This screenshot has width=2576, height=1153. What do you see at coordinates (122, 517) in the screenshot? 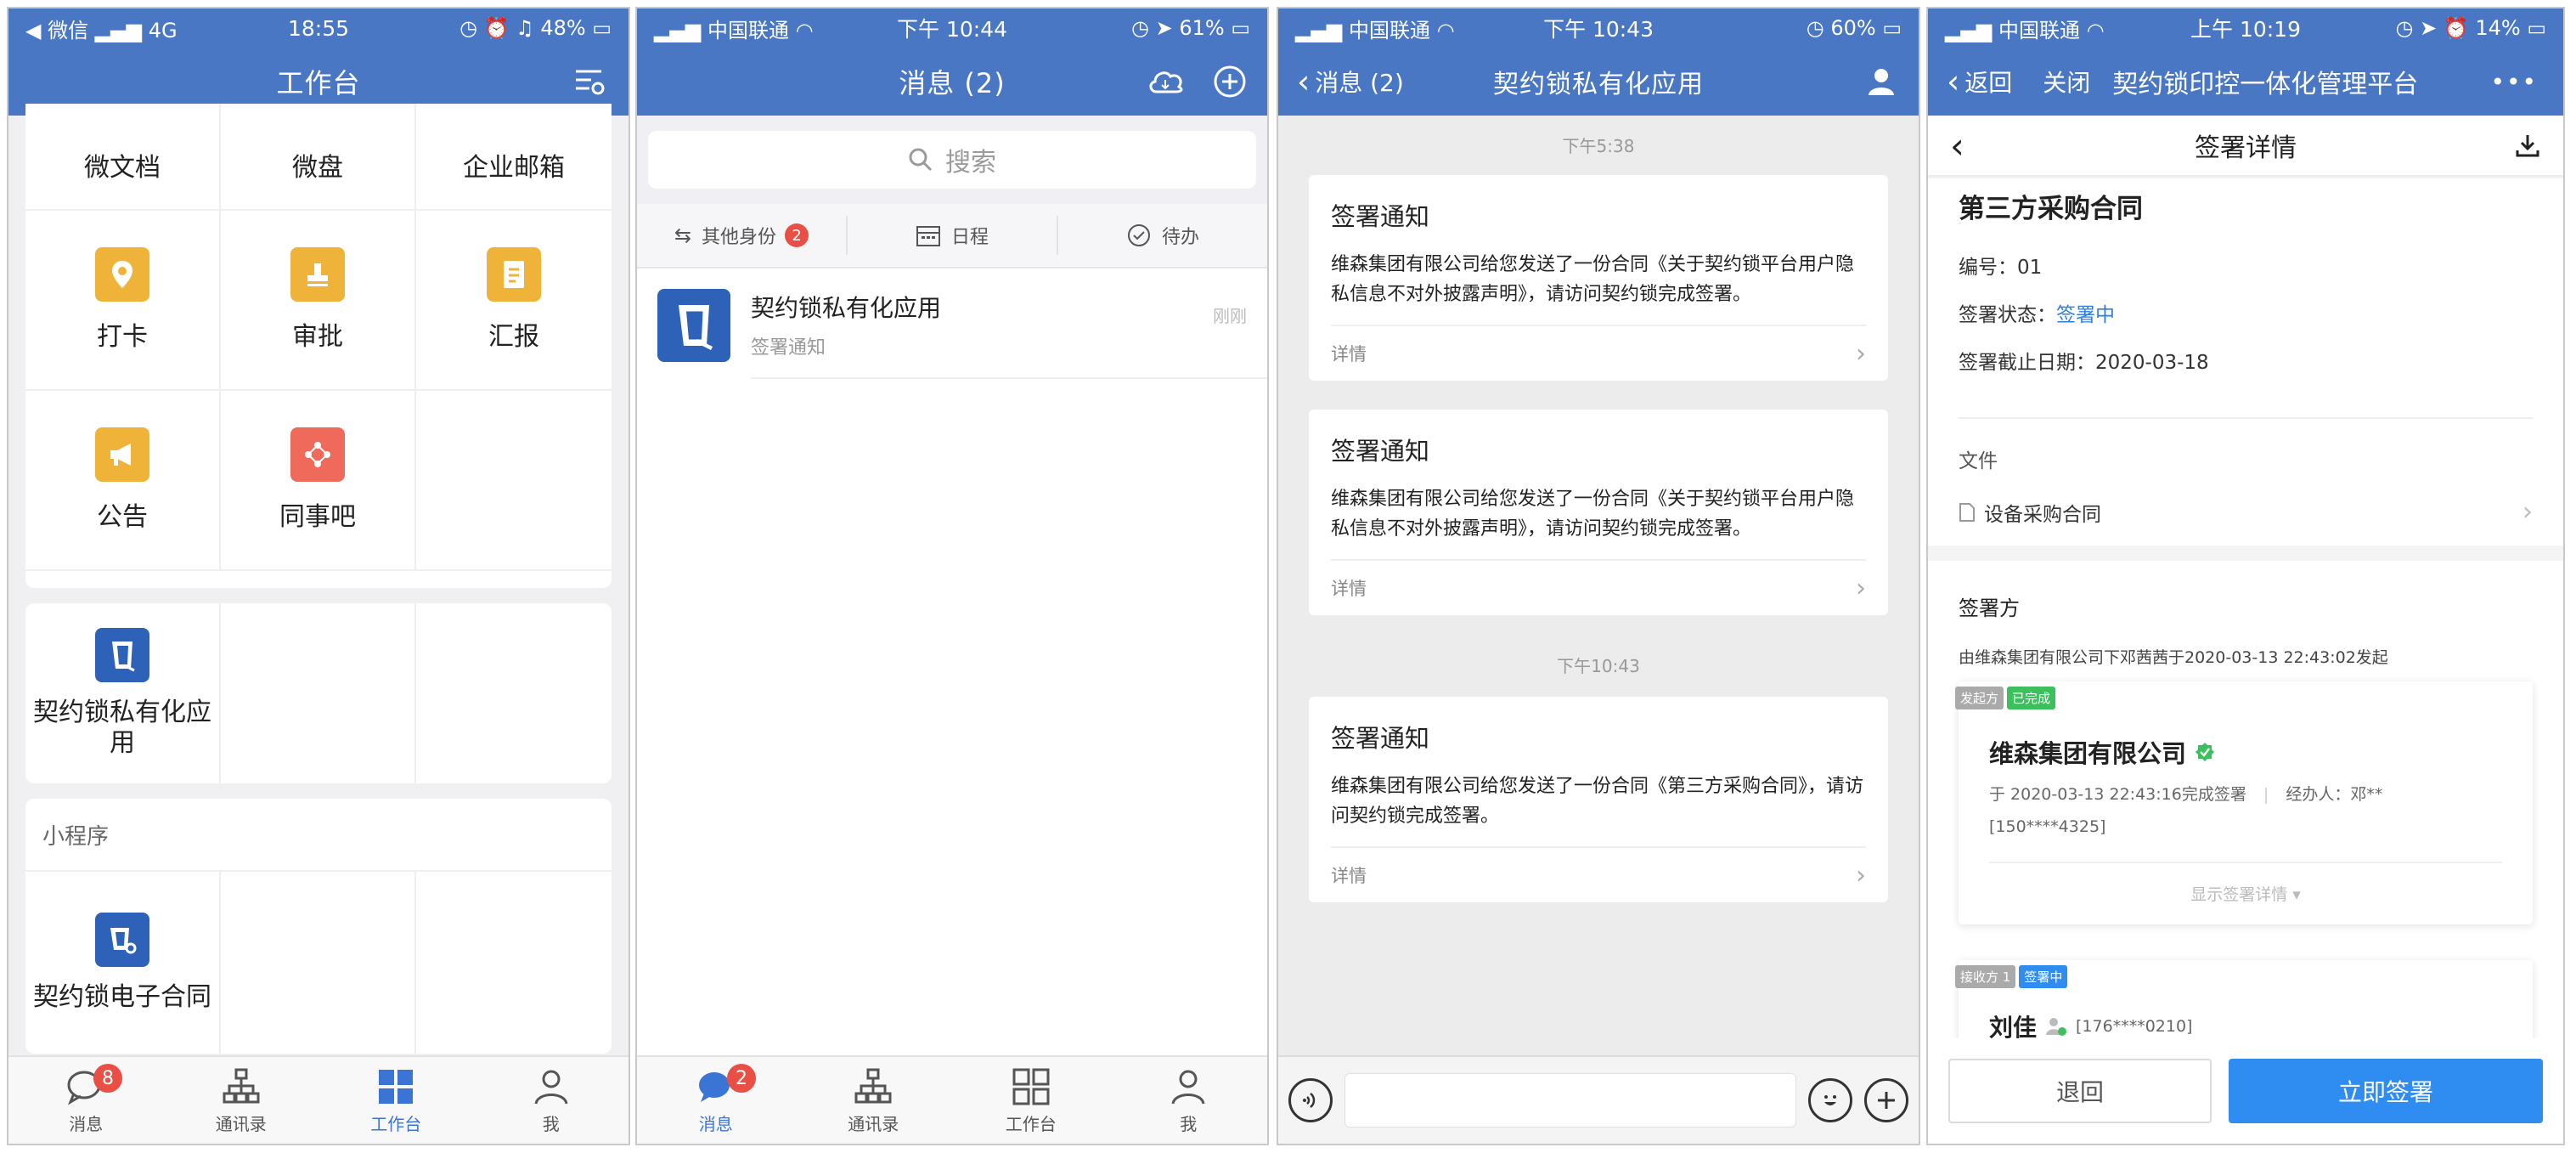
I see `app-label: 公告` at bounding box center [122, 517].